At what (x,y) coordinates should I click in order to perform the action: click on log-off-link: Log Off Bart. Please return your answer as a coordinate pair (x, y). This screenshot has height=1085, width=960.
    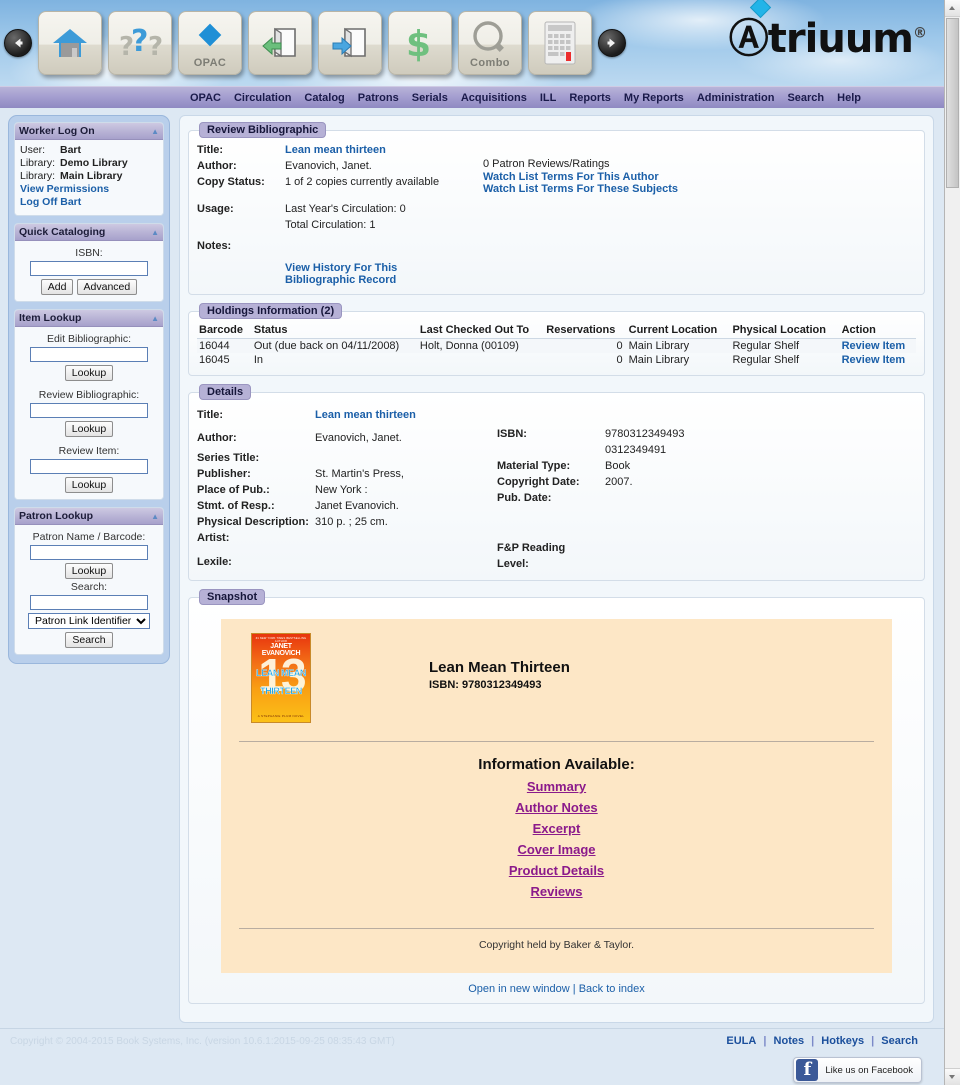
    Looking at the image, I should click on (89, 202).